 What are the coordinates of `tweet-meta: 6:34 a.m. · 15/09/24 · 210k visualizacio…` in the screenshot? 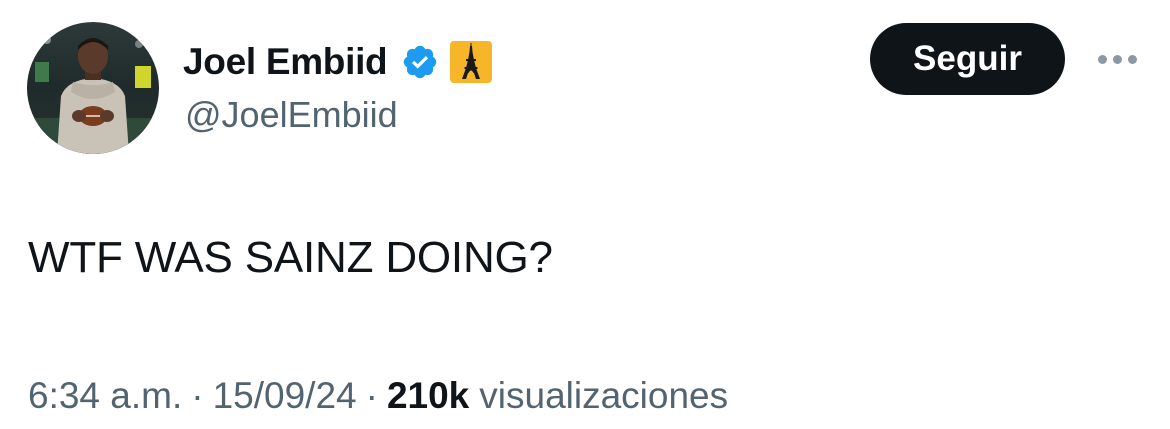 It's located at (378, 396).